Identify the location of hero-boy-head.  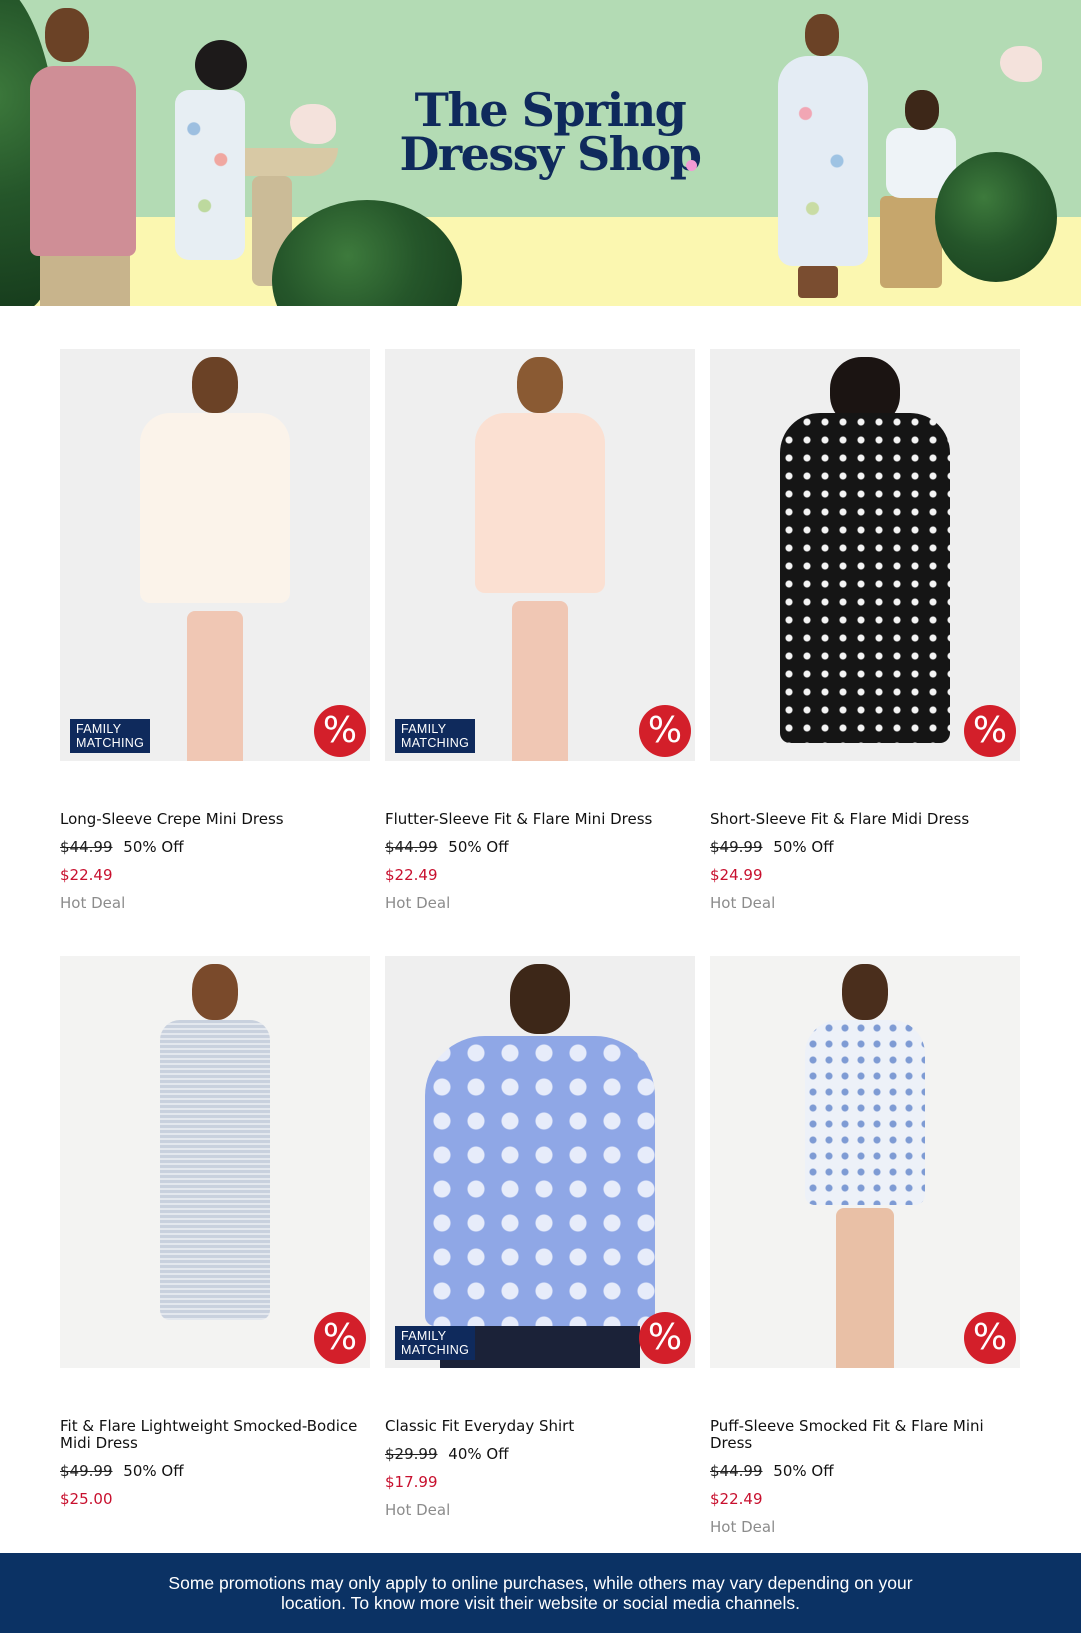
(922, 110).